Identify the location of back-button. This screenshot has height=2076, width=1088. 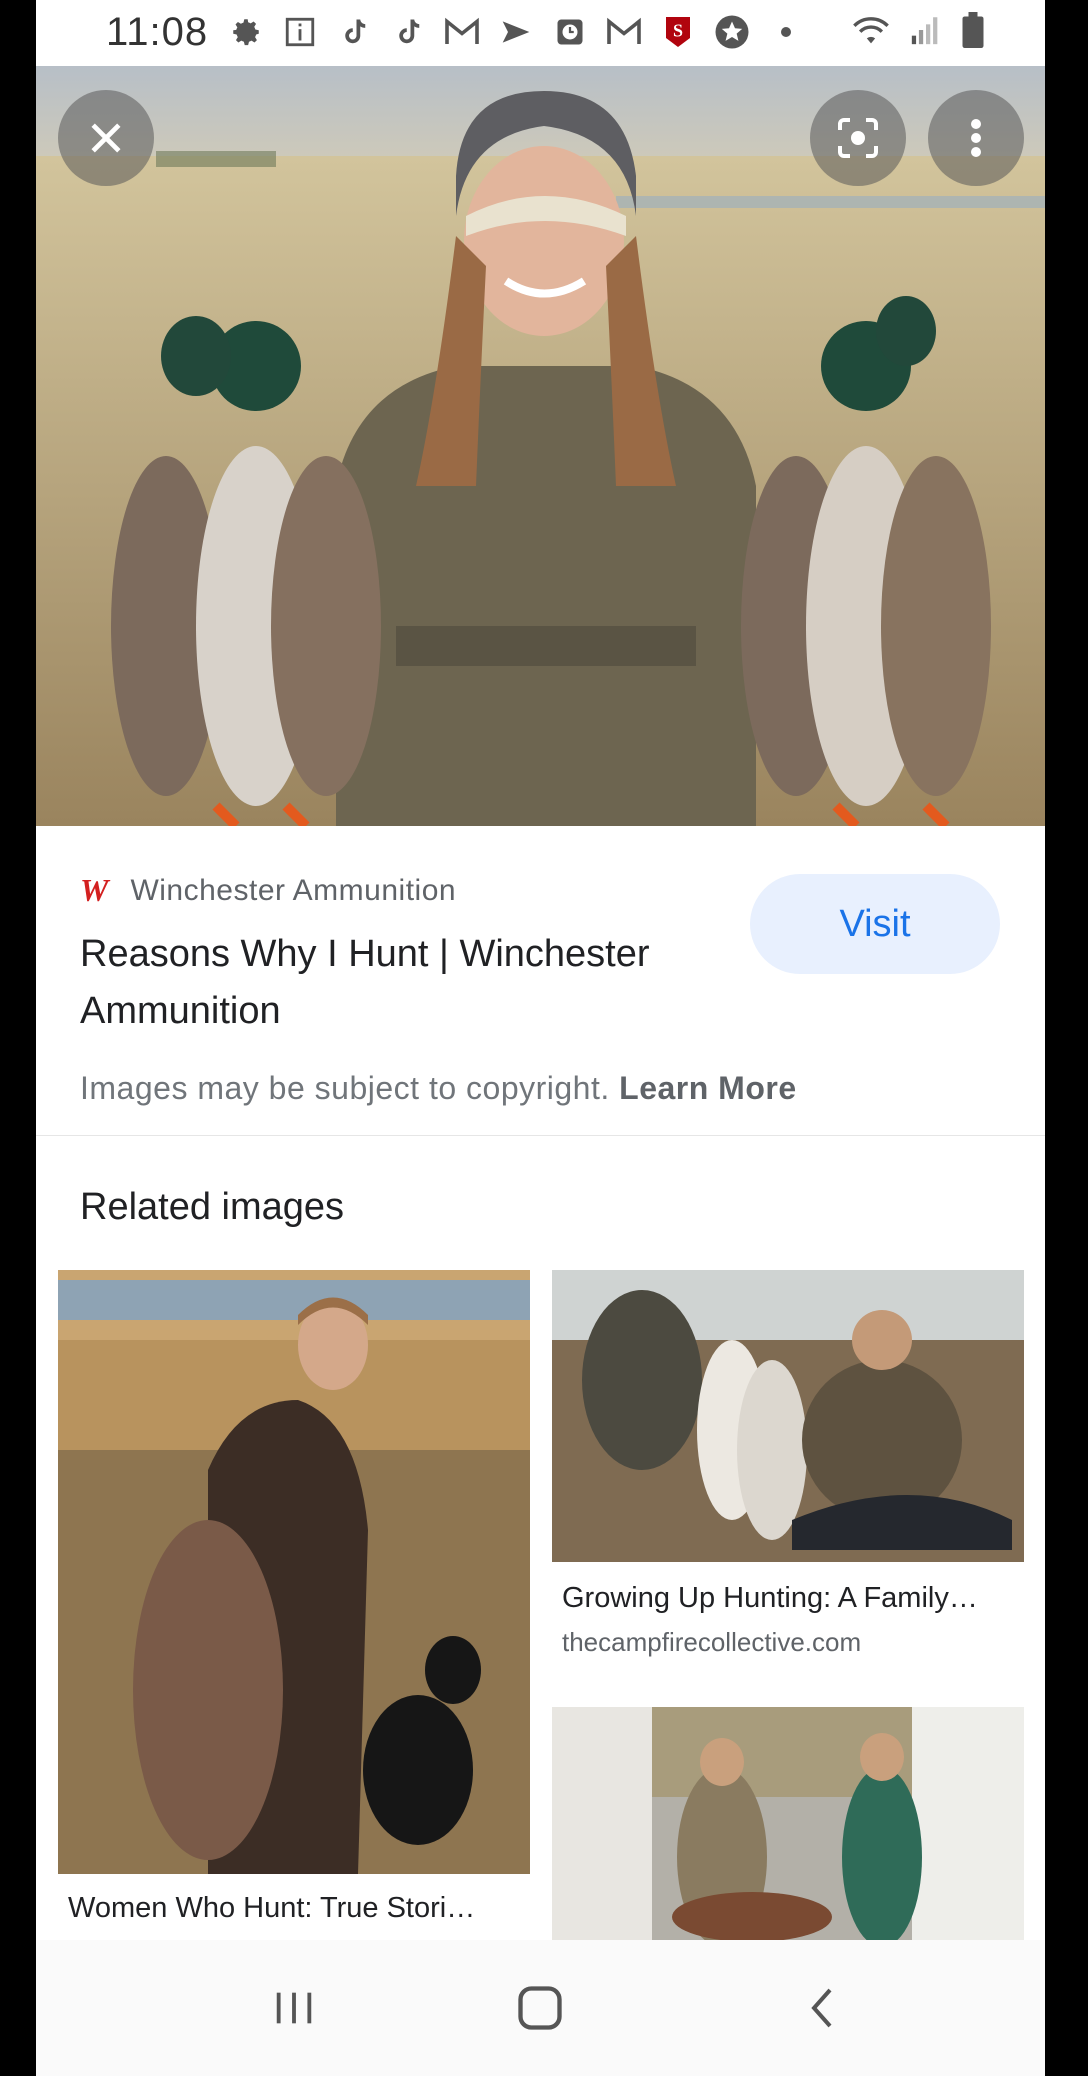
(822, 2008).